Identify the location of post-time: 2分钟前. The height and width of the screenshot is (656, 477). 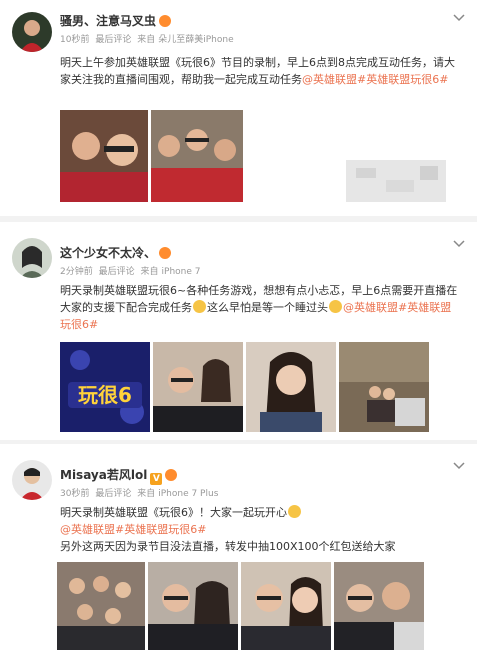
(76, 272).